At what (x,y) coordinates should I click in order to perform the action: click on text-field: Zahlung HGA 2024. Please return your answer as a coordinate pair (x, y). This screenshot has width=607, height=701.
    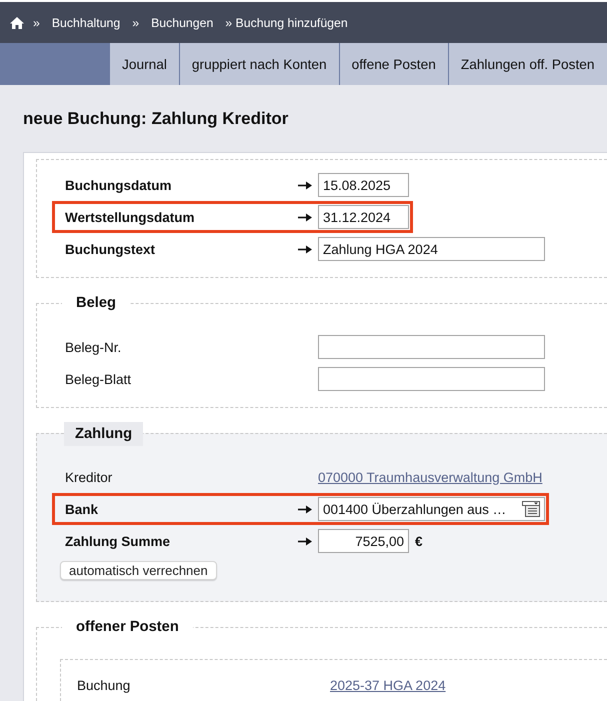
    Looking at the image, I should click on (431, 249).